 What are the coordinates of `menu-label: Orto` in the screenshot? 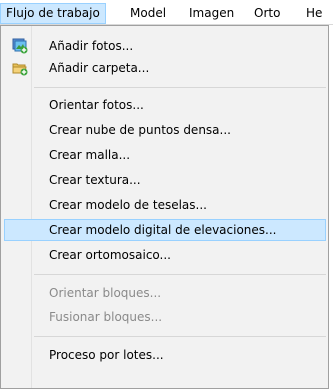 It's located at (267, 13).